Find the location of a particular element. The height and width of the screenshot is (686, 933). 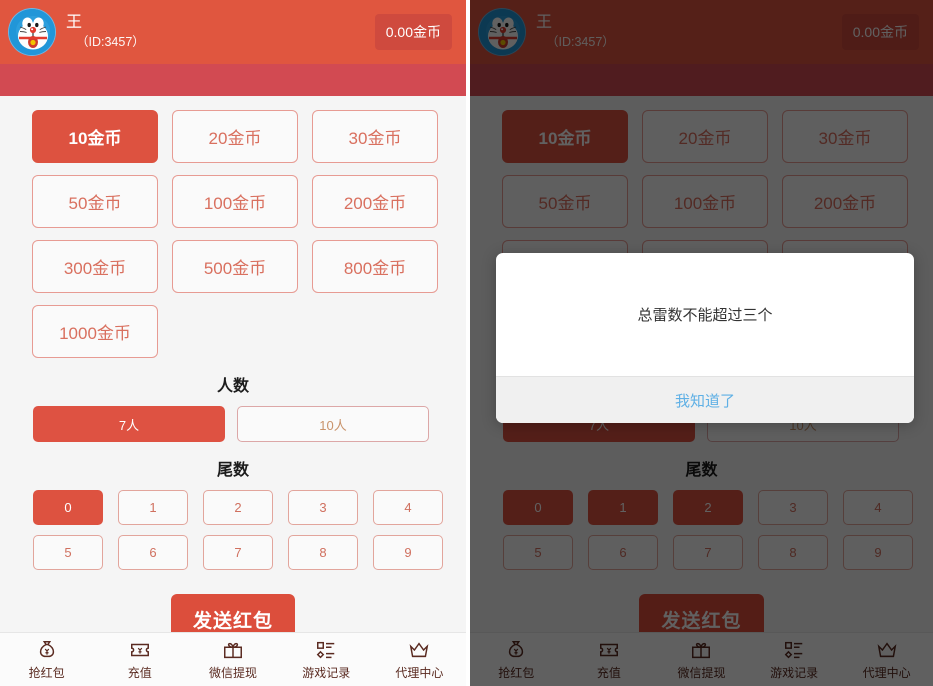

ticket-icon is located at coordinates (140, 650).